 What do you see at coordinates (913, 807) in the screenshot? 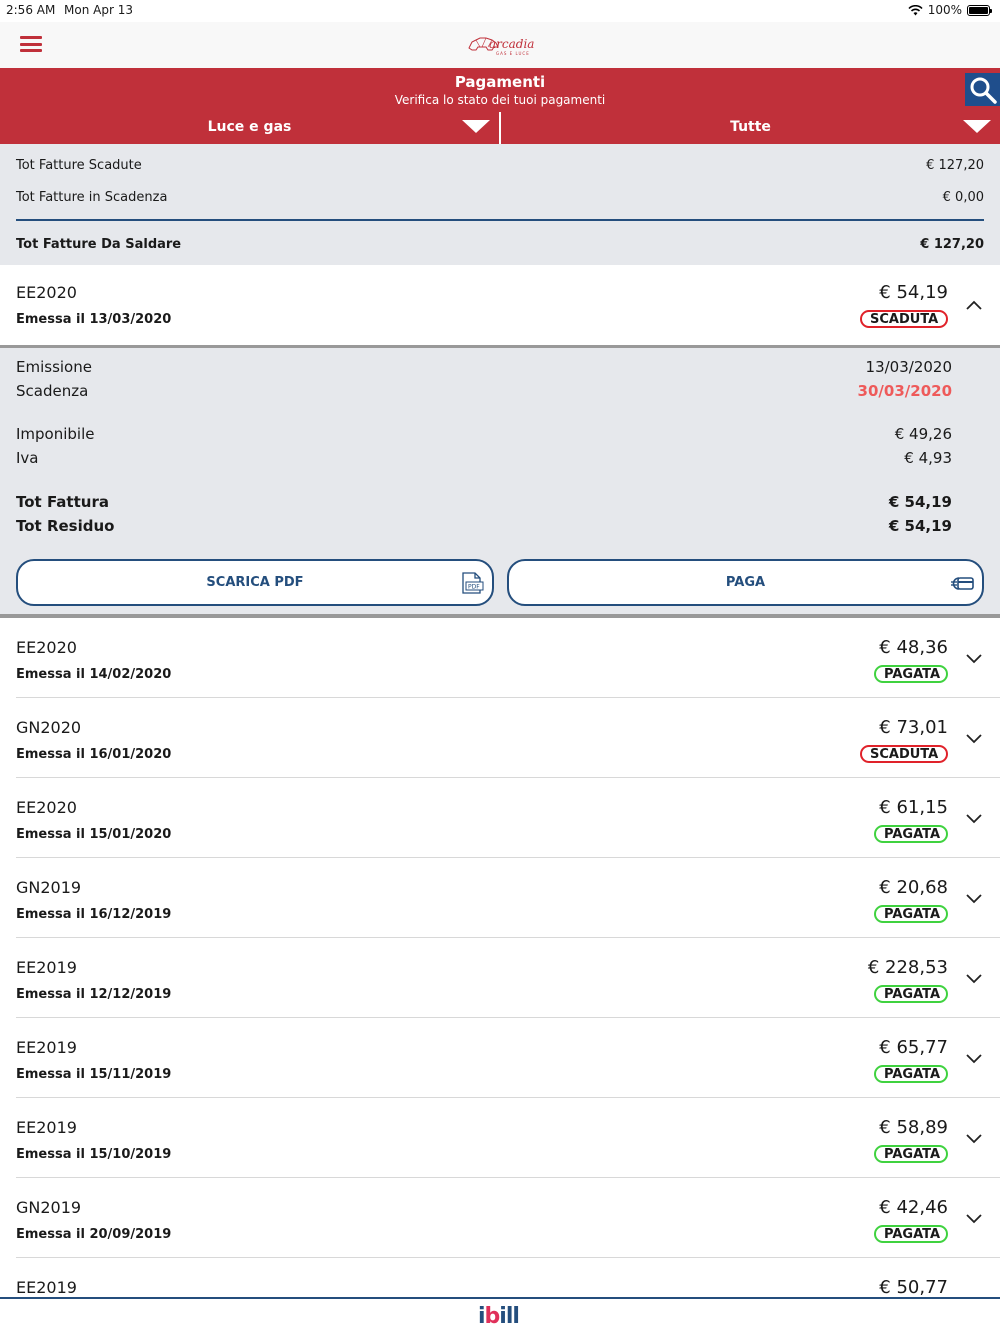
I see `invoice-amount: € 61,15` at bounding box center [913, 807].